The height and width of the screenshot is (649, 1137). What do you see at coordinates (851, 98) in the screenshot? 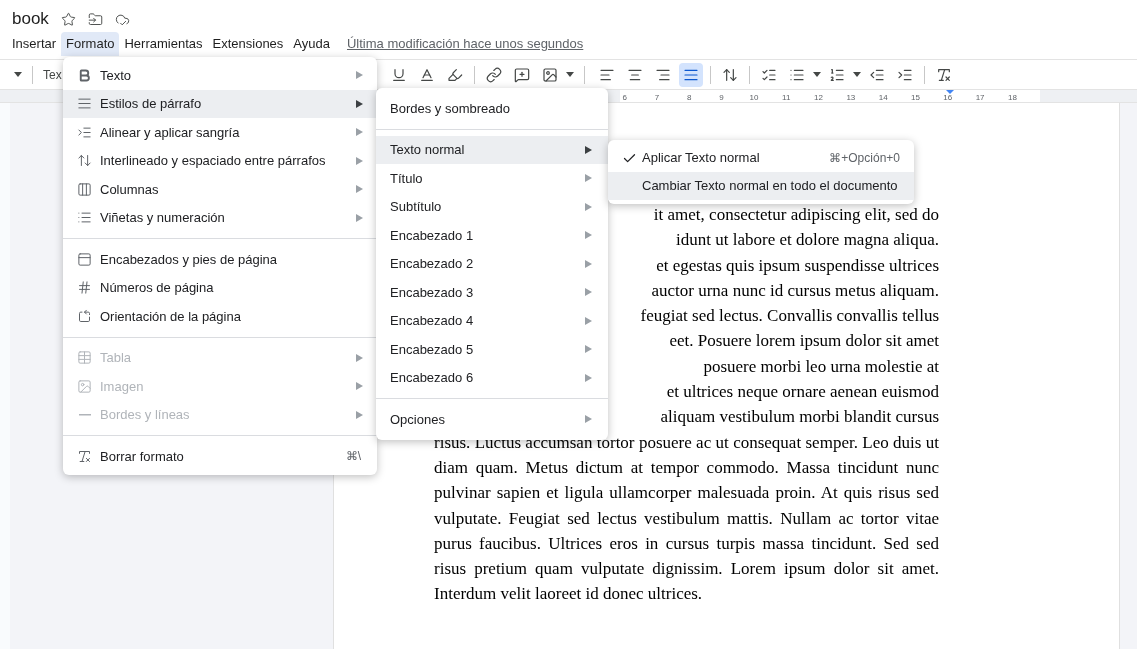
I see `ruler-number: 13` at bounding box center [851, 98].